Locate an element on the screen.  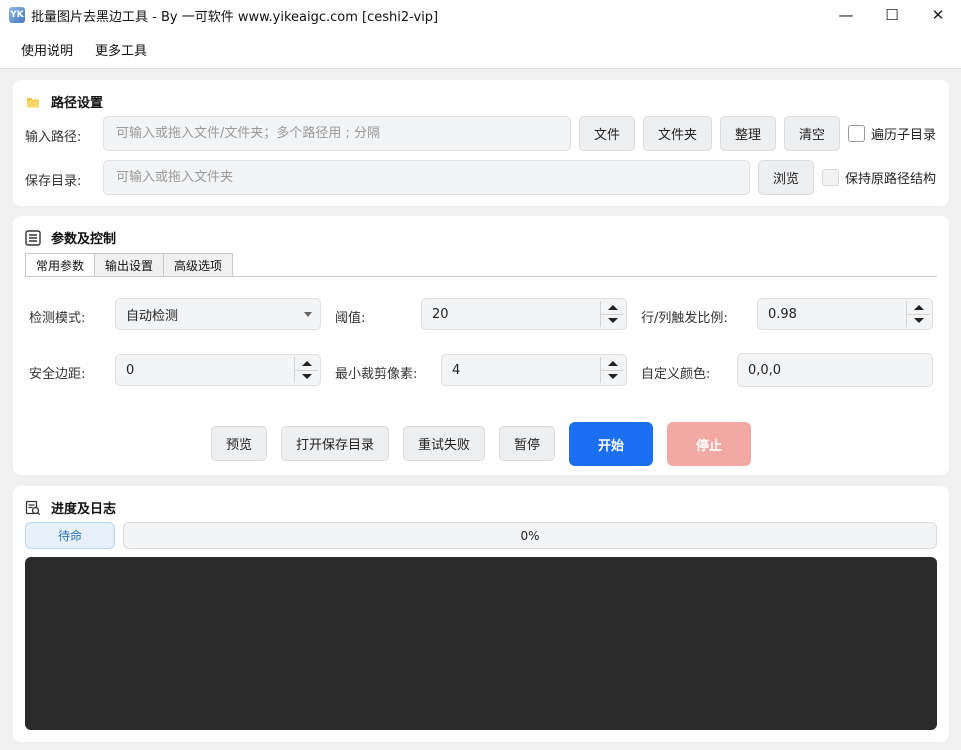
safe-margin-label: 安全边距: is located at coordinates (57, 374).